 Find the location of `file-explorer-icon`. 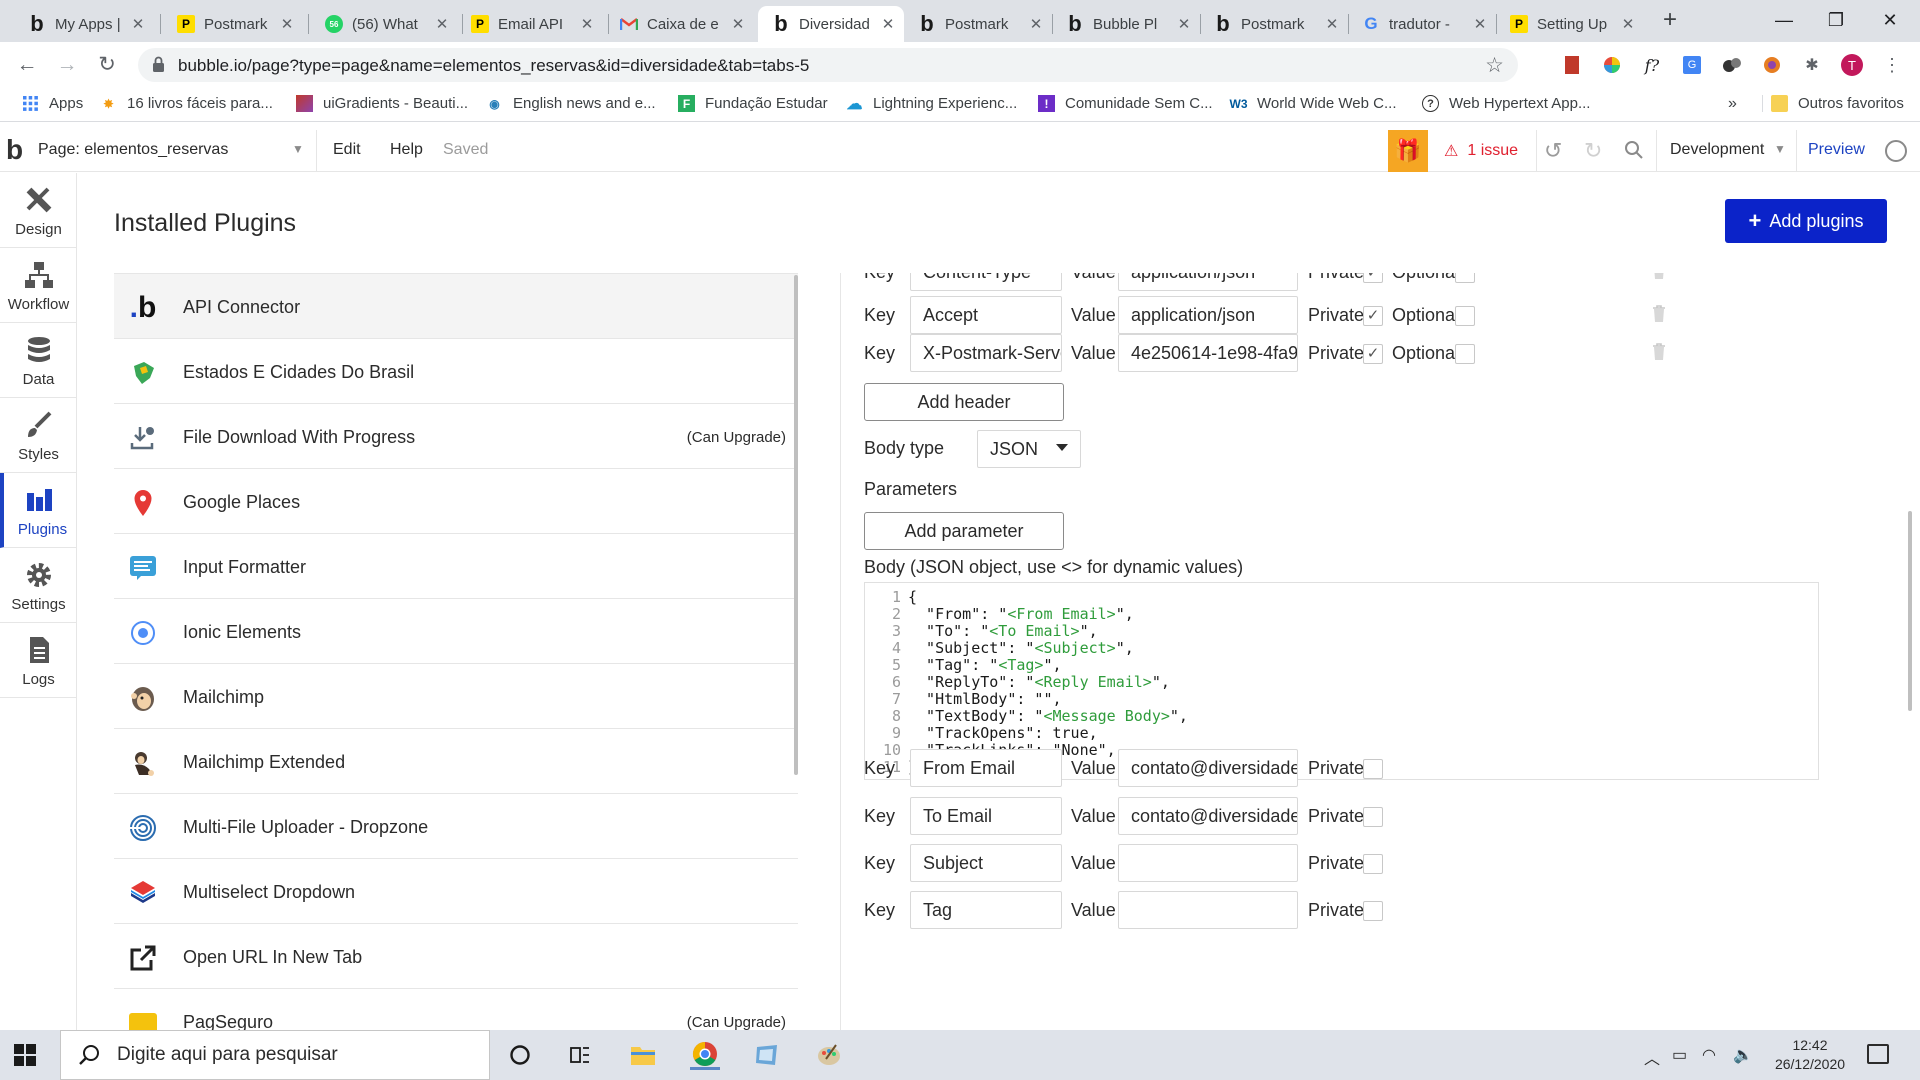

file-explorer-icon is located at coordinates (643, 1055).